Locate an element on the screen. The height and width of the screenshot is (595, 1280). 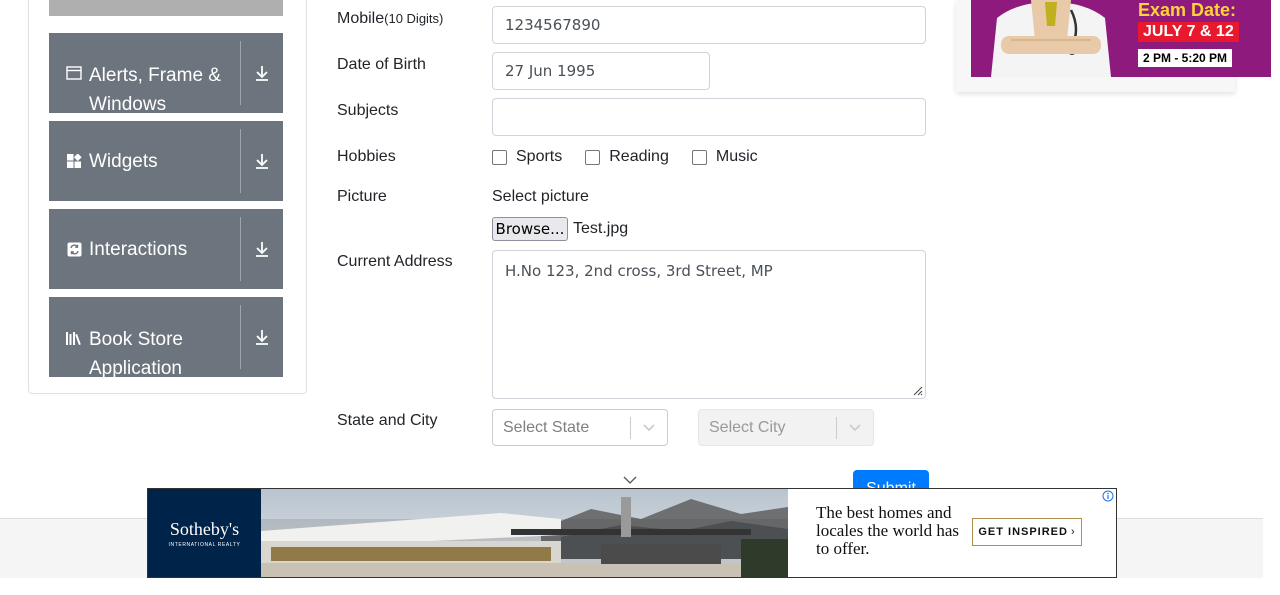
current-address-label: Current Address is located at coordinates (395, 261).